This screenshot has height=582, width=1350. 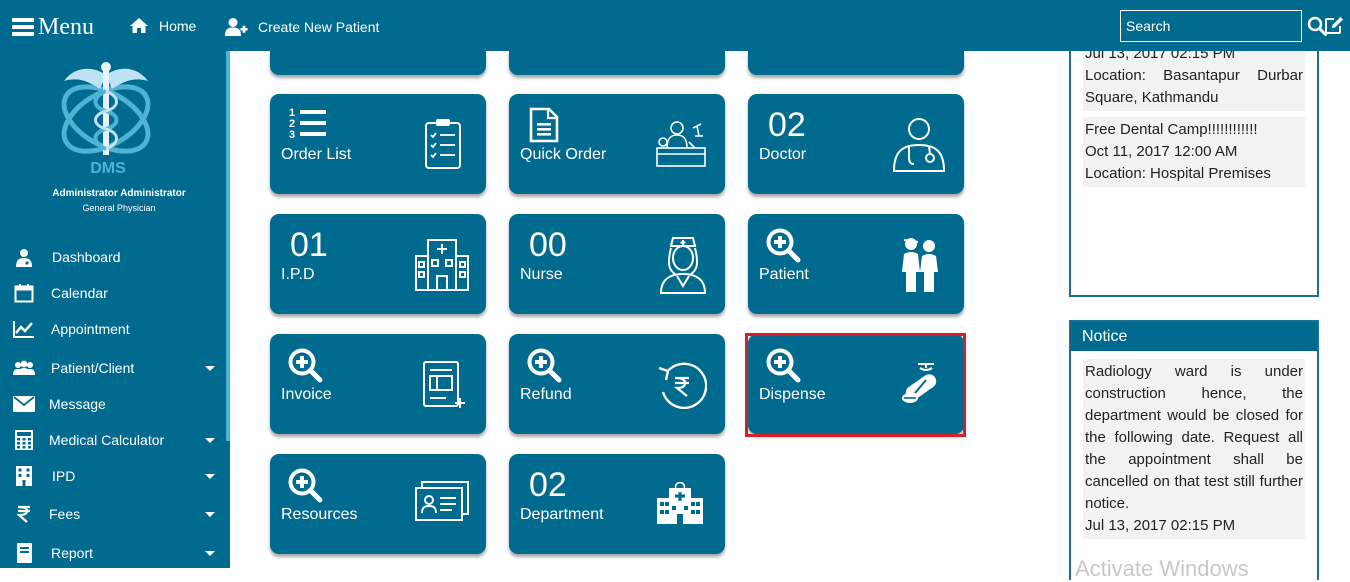 I want to click on tile-resources: Resources, so click(x=378, y=504).